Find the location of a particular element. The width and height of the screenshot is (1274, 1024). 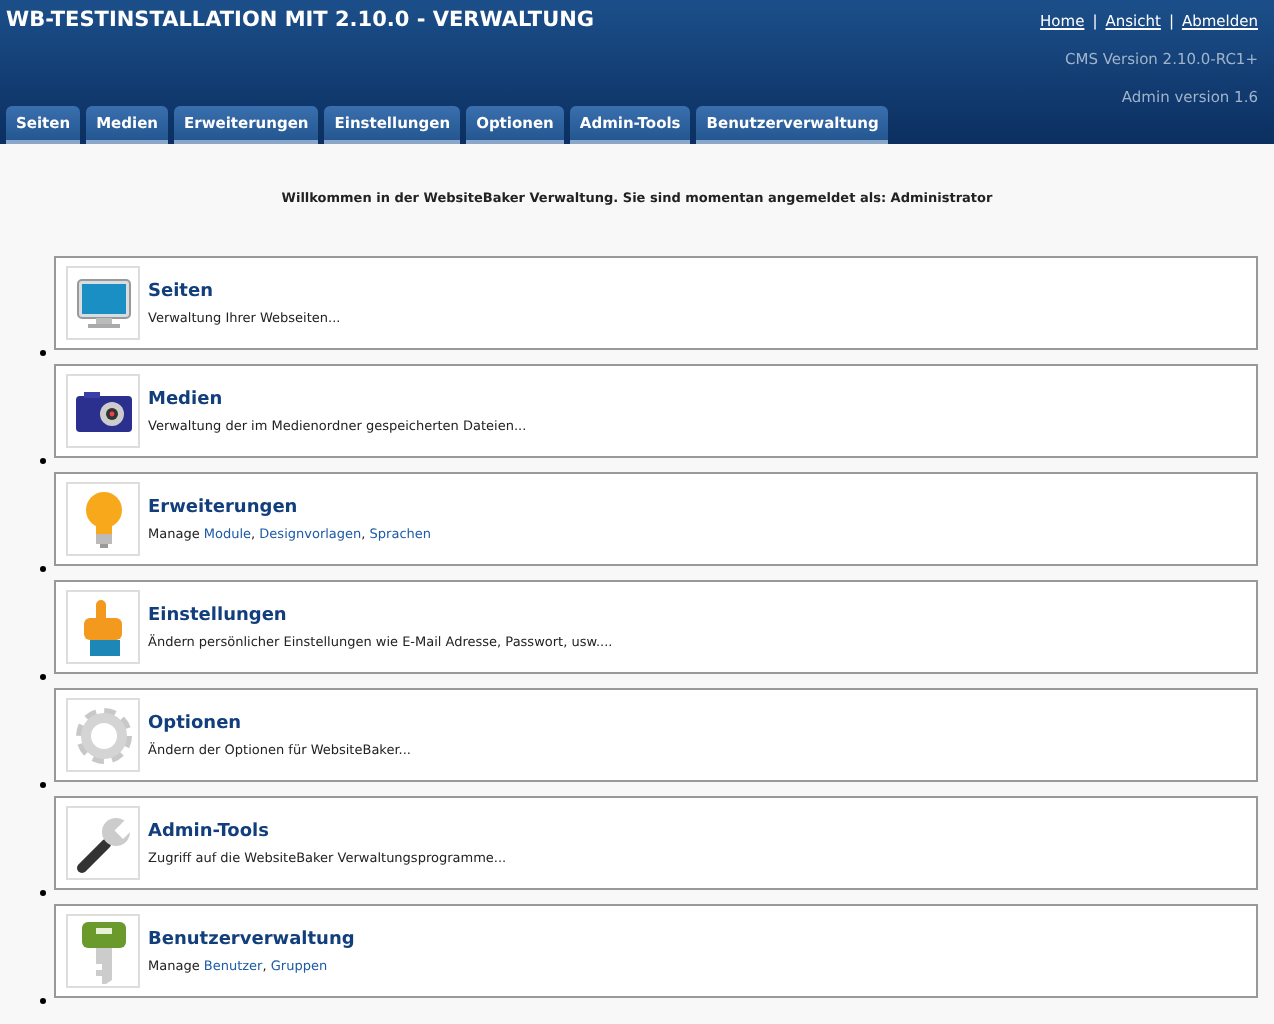

key-icon is located at coordinates (103, 951).